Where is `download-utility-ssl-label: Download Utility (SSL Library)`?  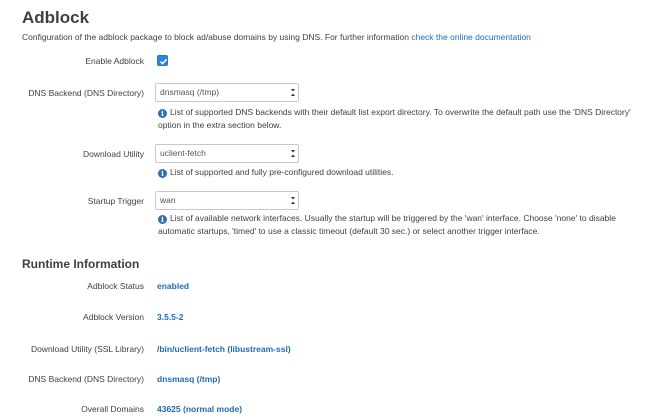
download-utility-ssl-label: Download Utility (SSL Library) is located at coordinates (87, 349).